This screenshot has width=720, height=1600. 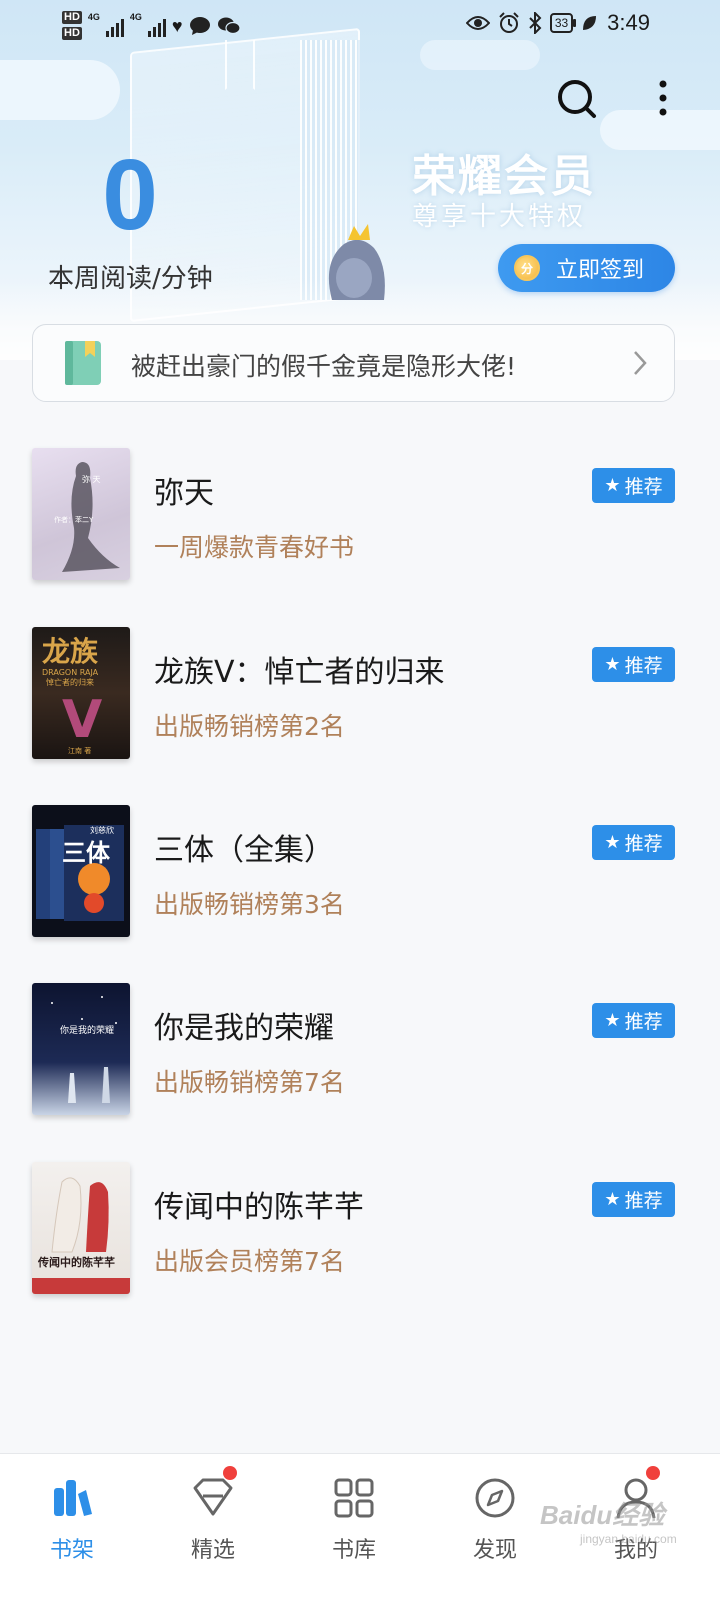 I want to click on book-title: 弥天, so click(x=184, y=493).